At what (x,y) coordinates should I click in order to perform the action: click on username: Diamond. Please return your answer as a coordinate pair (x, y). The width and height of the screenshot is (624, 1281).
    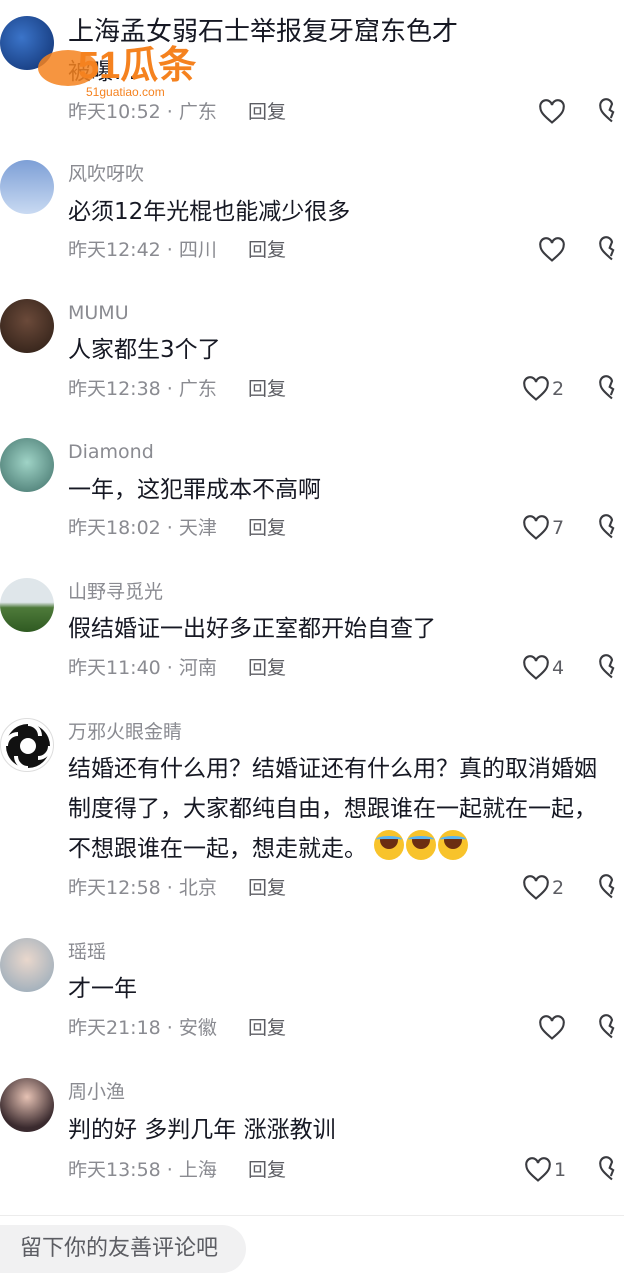
    Looking at the image, I should click on (111, 452).